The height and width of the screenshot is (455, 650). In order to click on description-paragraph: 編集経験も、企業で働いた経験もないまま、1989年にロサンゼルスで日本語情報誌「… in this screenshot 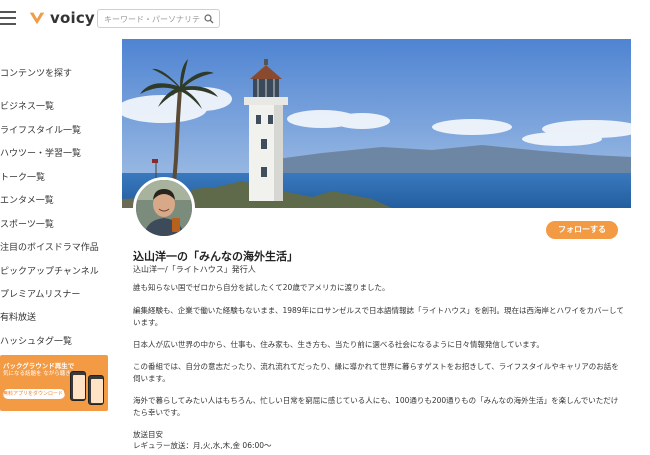, I will do `click(378, 316)`.